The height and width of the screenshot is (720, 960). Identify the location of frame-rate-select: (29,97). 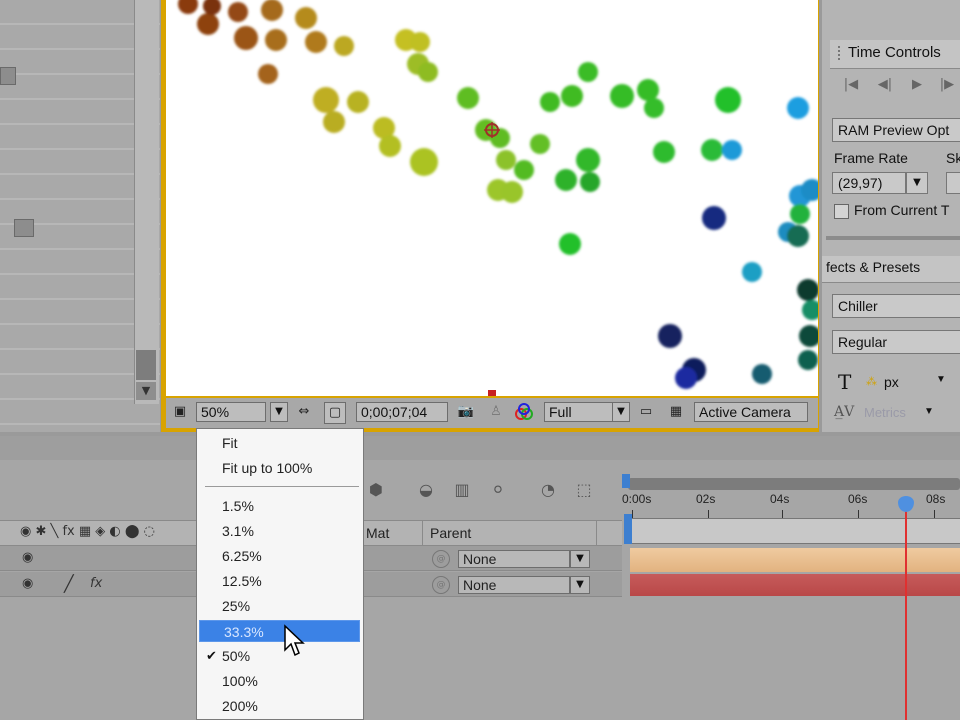
(869, 183).